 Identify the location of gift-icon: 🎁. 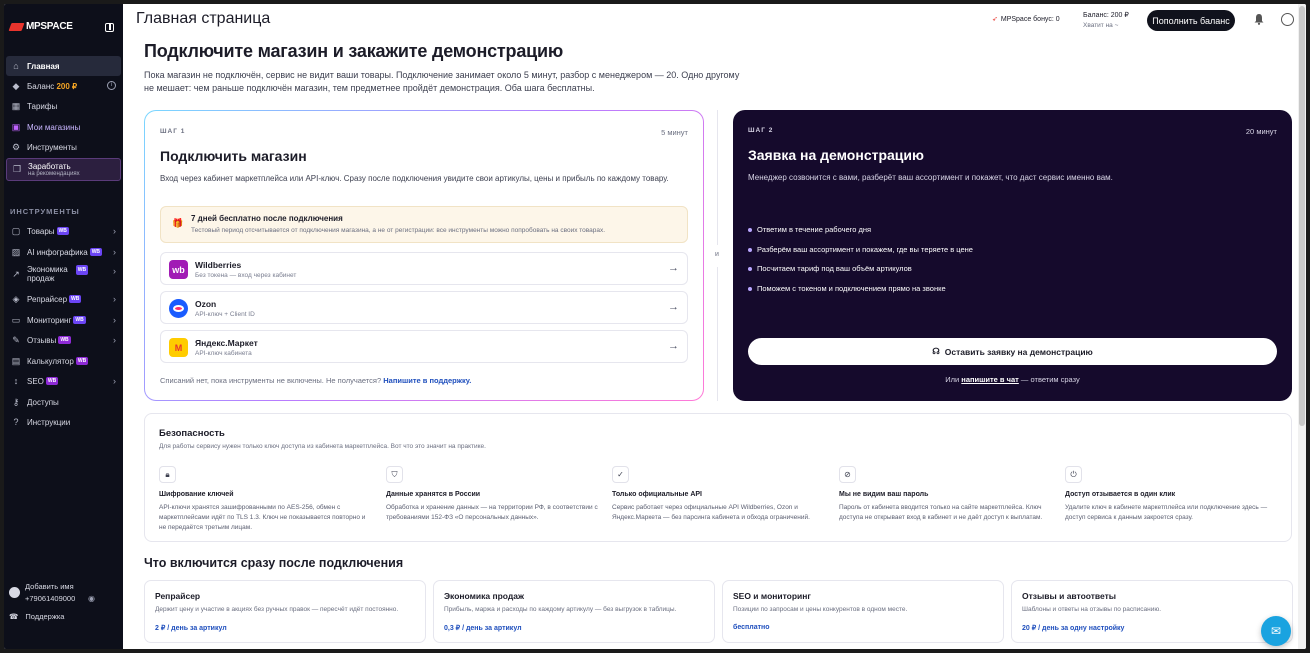
(178, 223).